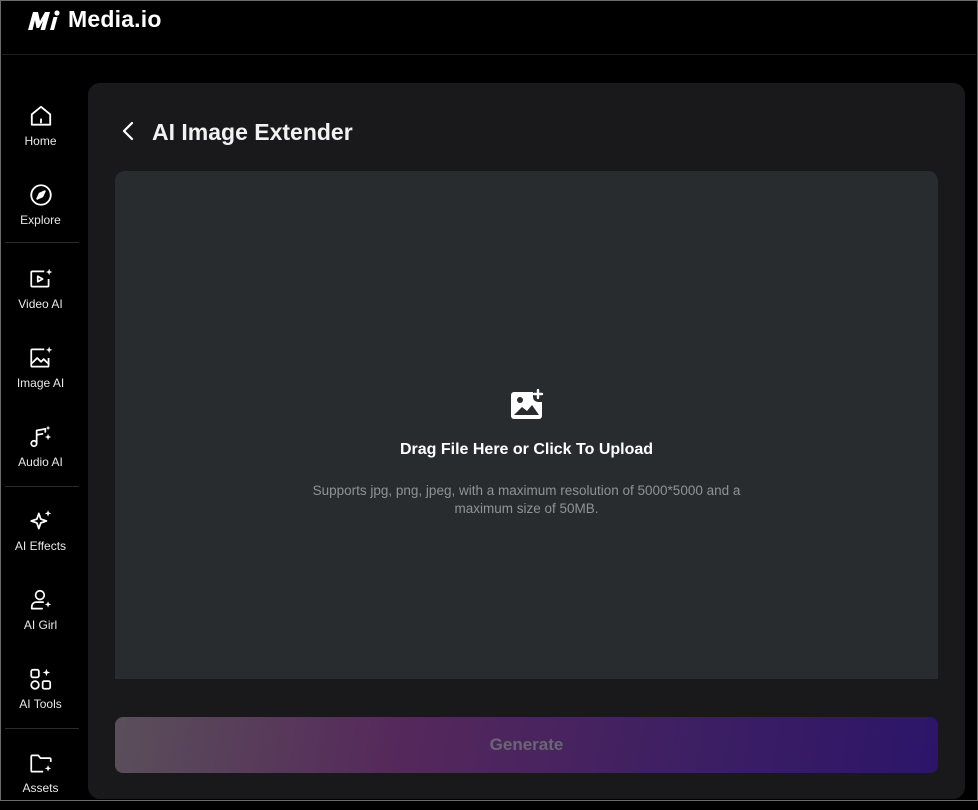 Image resolution: width=978 pixels, height=810 pixels. I want to click on sidebar-item-video-ai: Video AI, so click(40, 291).